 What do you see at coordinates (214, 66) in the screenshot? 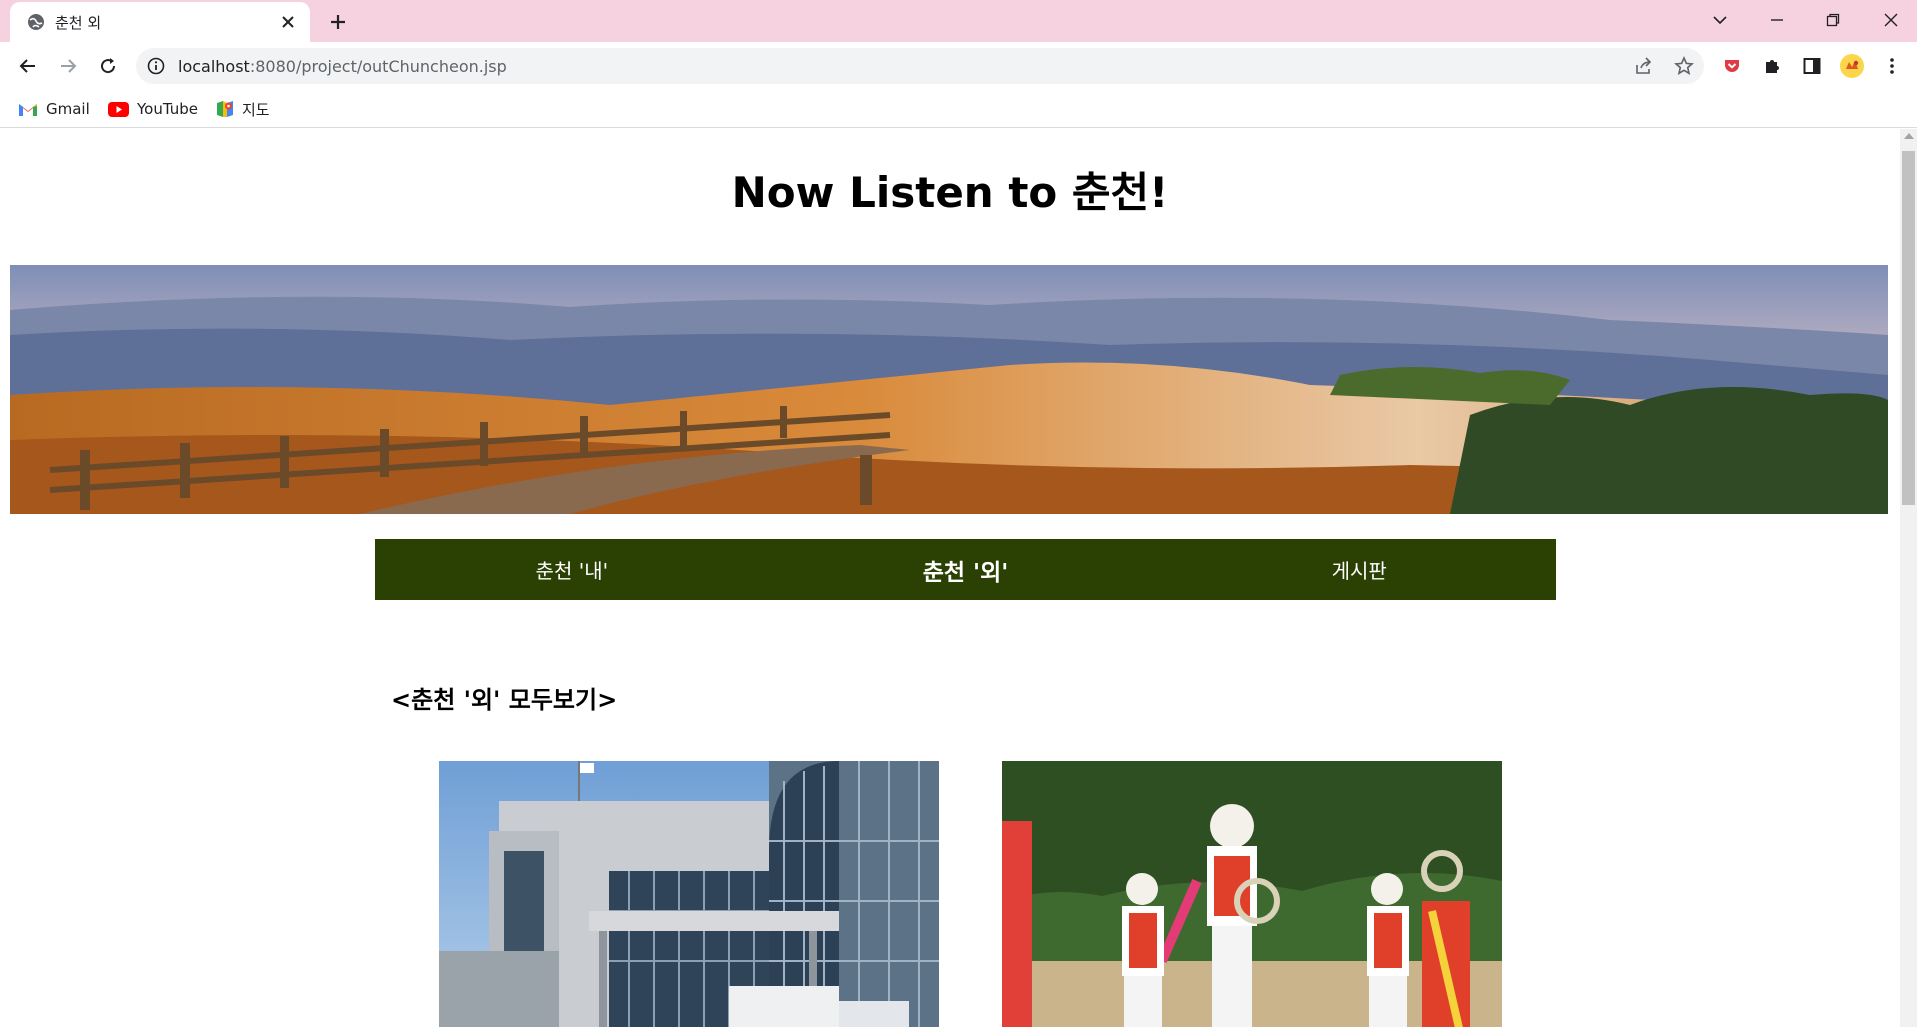
I see `url-host: localhost` at bounding box center [214, 66].